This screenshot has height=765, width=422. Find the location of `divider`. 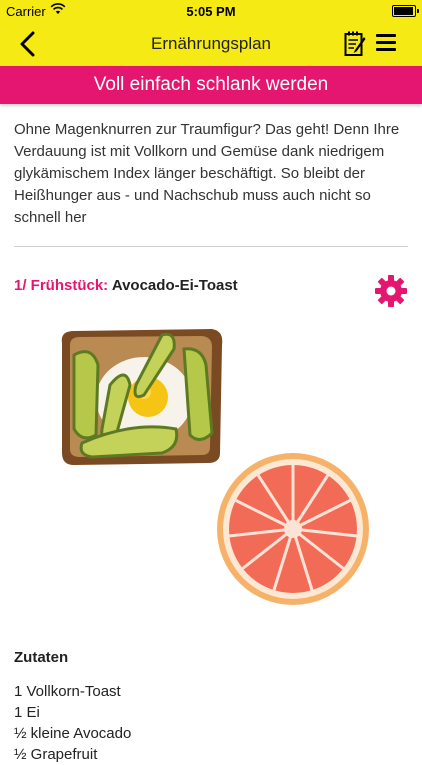

divider is located at coordinates (211, 246).